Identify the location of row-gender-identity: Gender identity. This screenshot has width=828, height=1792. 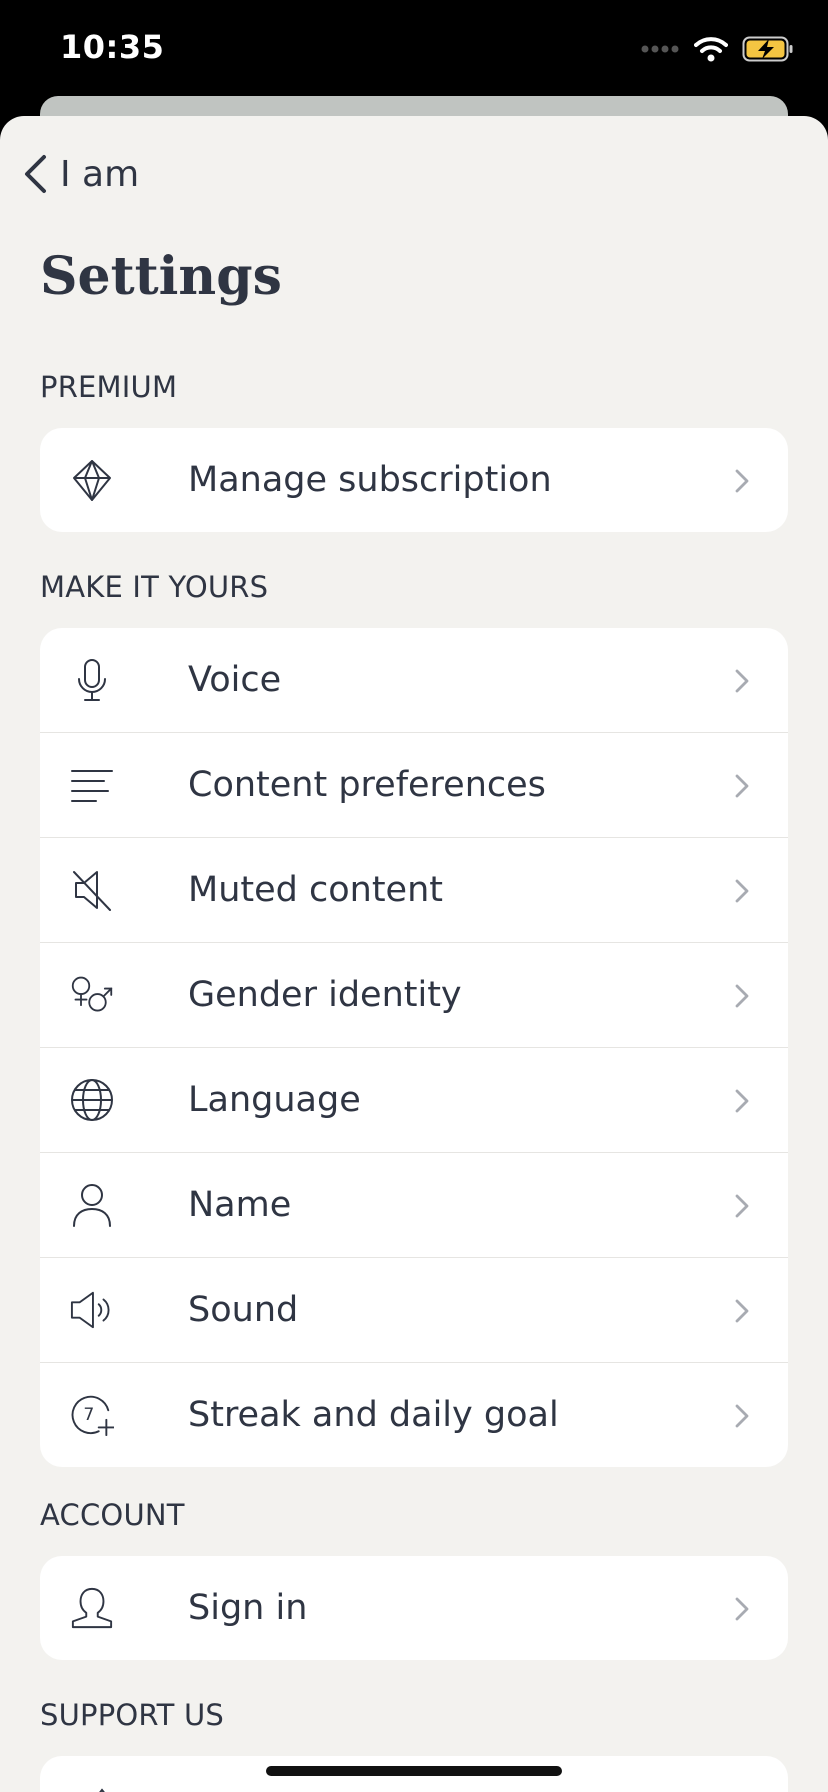
(414, 994).